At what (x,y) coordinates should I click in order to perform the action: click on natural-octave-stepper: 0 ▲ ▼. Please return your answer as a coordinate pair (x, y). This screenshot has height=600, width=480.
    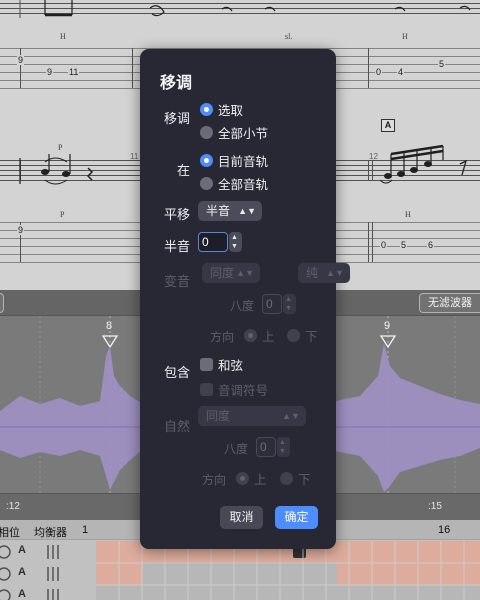
    Looking at the image, I should click on (274, 447).